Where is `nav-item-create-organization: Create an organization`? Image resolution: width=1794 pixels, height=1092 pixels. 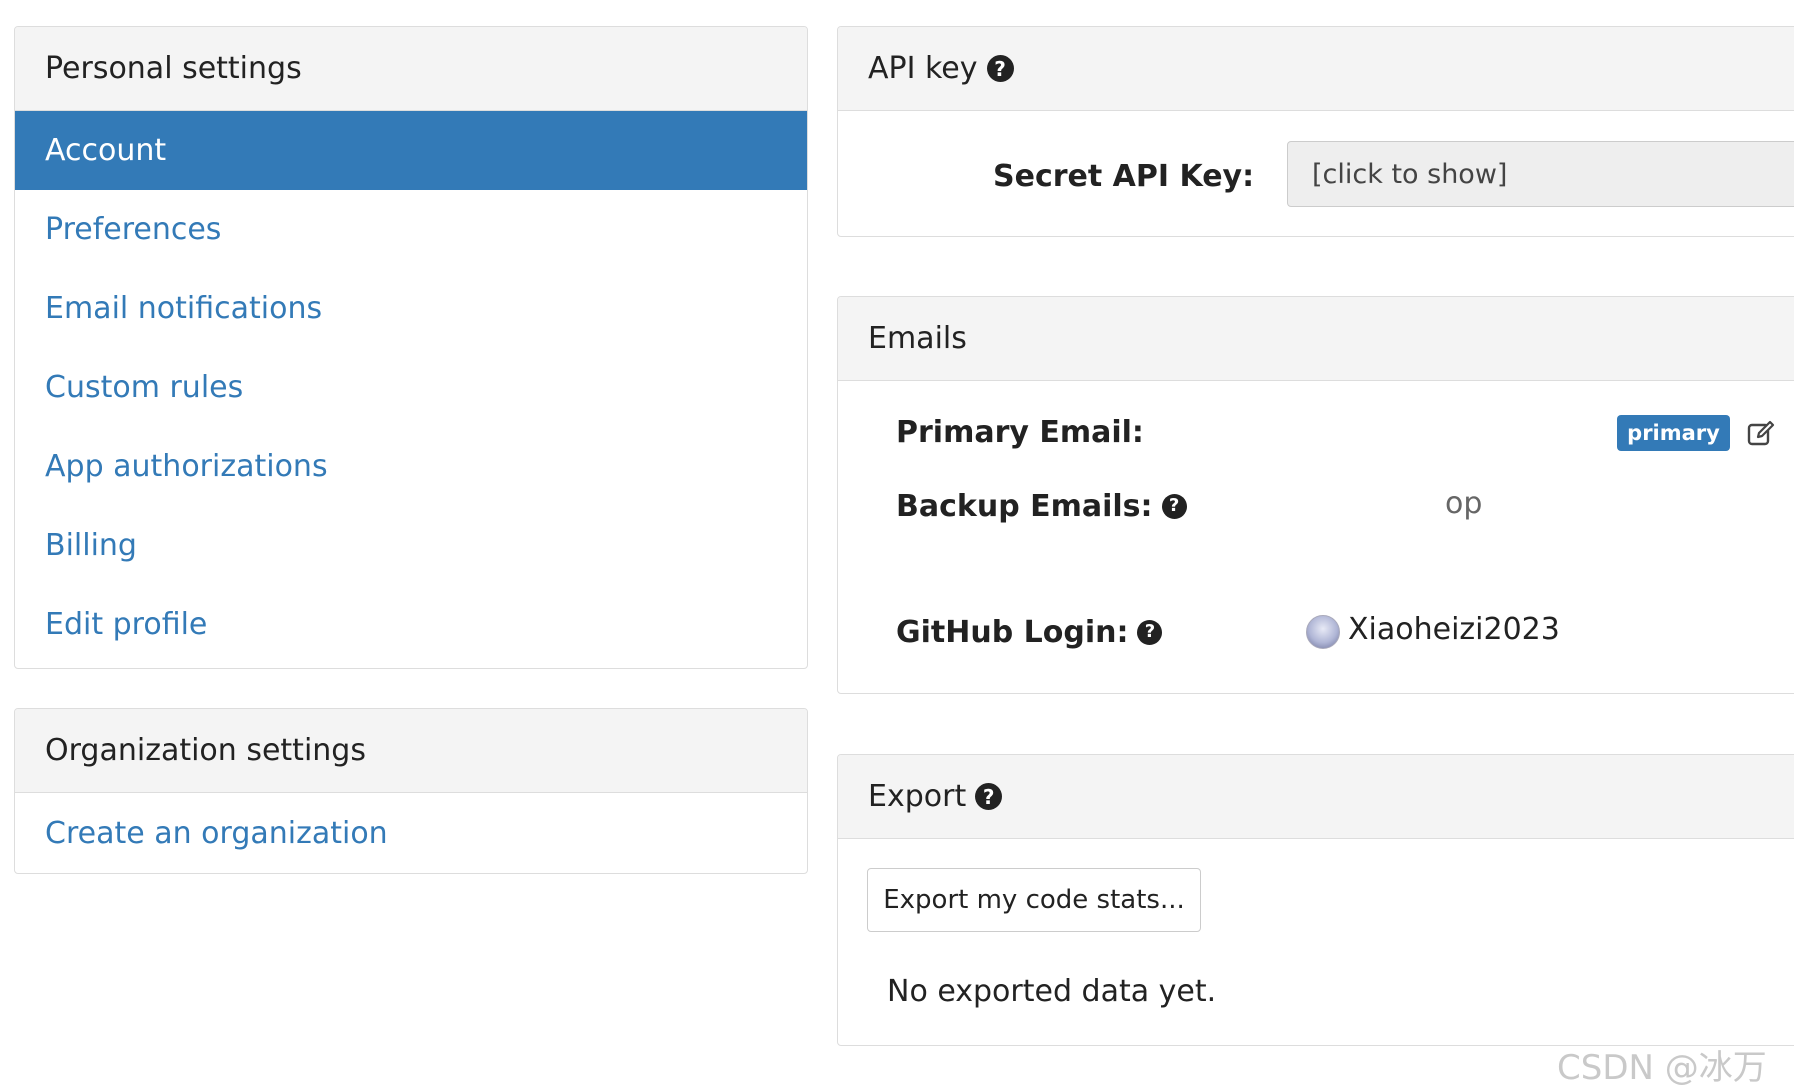
nav-item-create-organization: Create an organization is located at coordinates (411, 833).